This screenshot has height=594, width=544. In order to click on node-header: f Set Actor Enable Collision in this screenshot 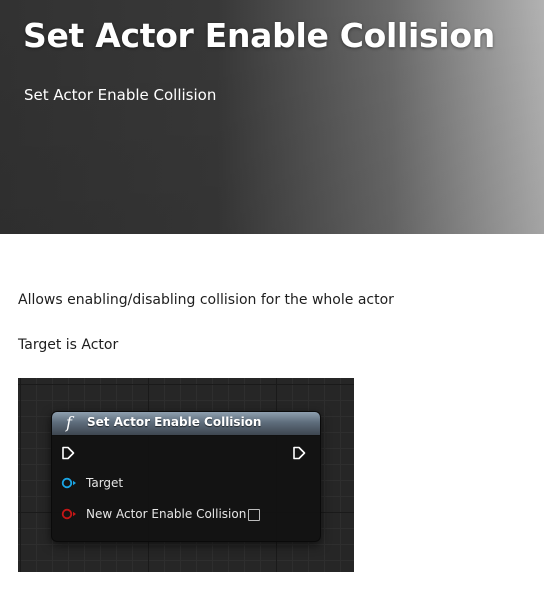, I will do `click(186, 424)`.